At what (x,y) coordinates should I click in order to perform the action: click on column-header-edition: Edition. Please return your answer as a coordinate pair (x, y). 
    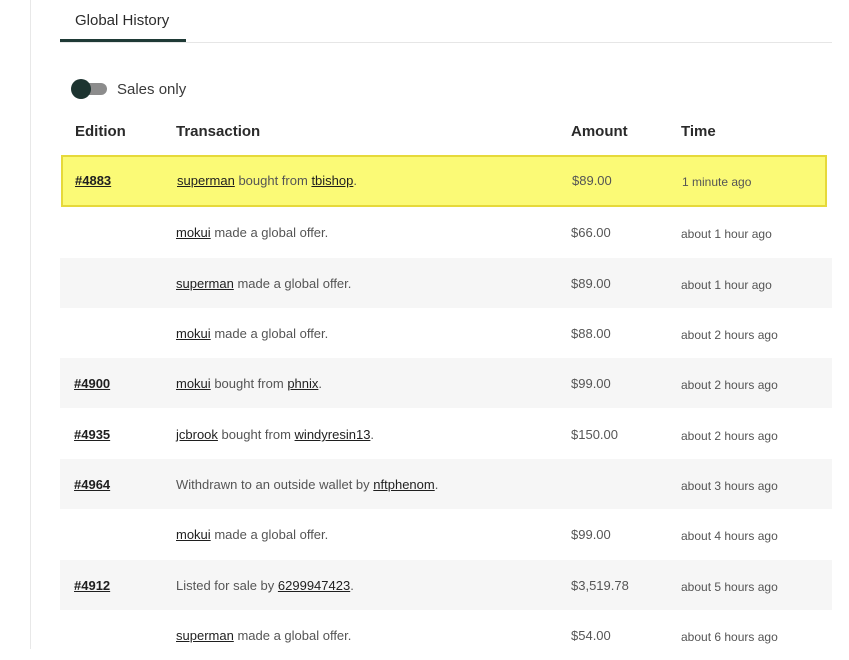
    Looking at the image, I should click on (100, 131).